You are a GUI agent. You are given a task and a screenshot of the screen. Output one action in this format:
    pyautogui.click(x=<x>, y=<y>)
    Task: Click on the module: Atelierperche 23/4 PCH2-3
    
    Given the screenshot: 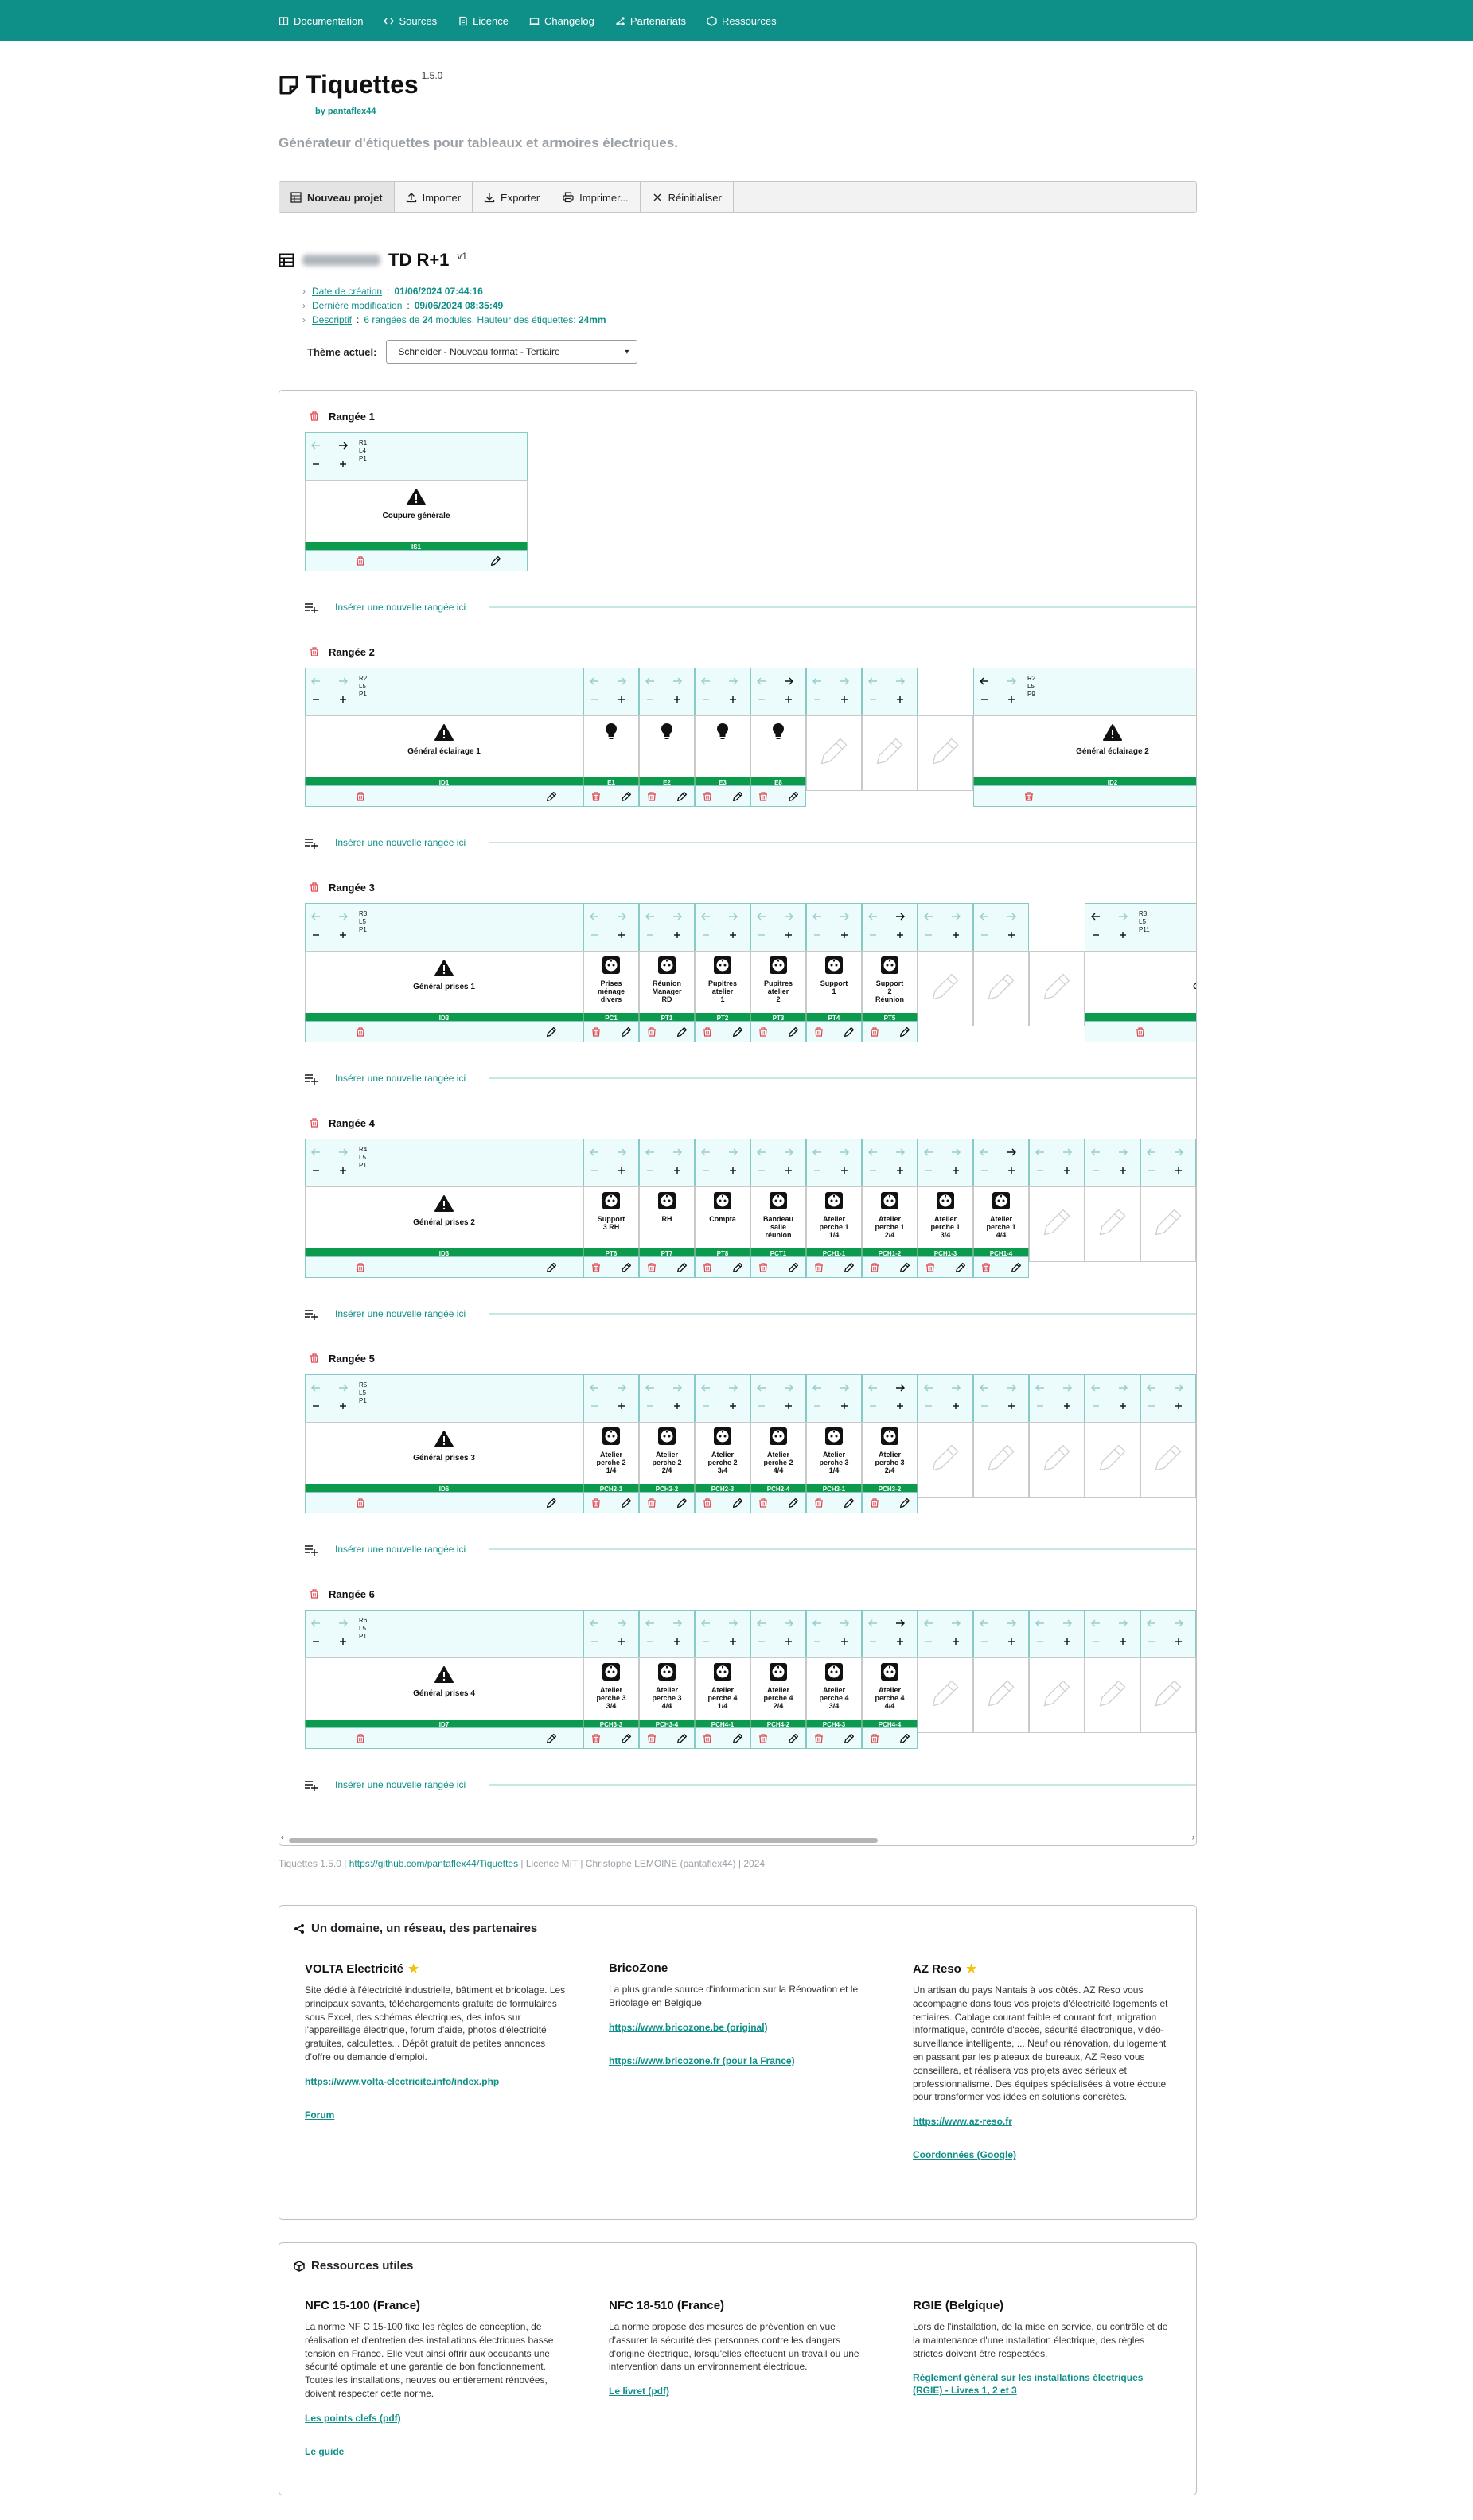 What is the action you would take?
    pyautogui.click(x=723, y=1443)
    